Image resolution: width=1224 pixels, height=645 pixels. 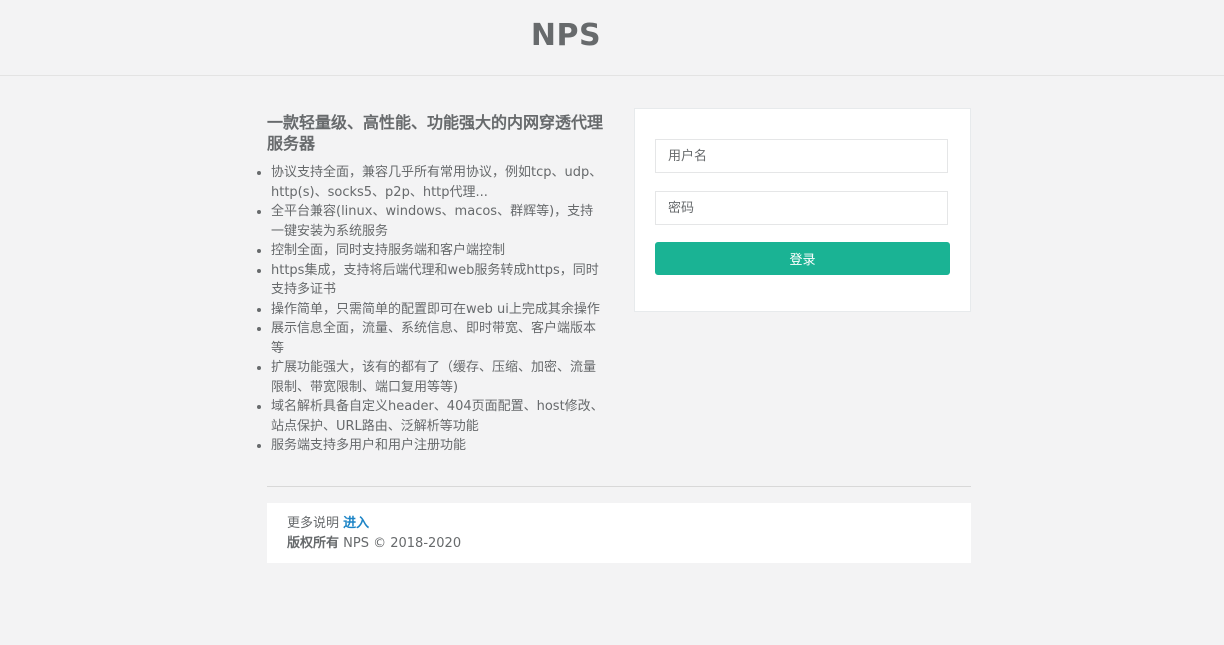 What do you see at coordinates (437, 338) in the screenshot?
I see `feature-item: 展示信息全面，流量、系统信息、即时带宽、客户端版本等` at bounding box center [437, 338].